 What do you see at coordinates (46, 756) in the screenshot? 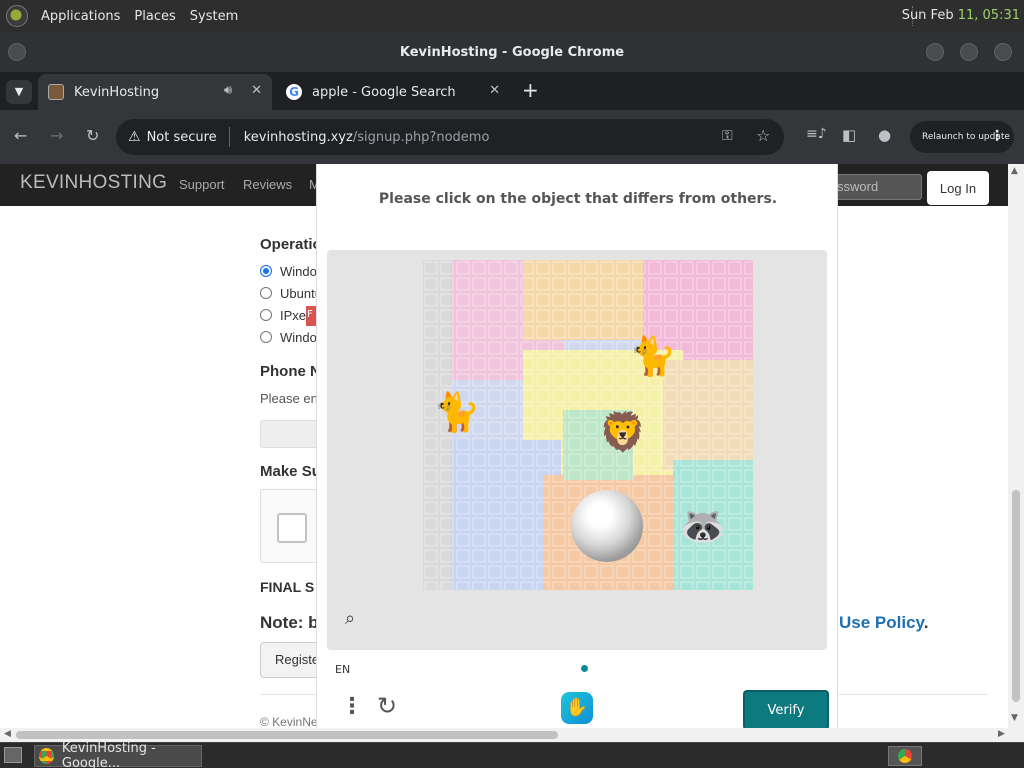
I see `chrome-icon` at bounding box center [46, 756].